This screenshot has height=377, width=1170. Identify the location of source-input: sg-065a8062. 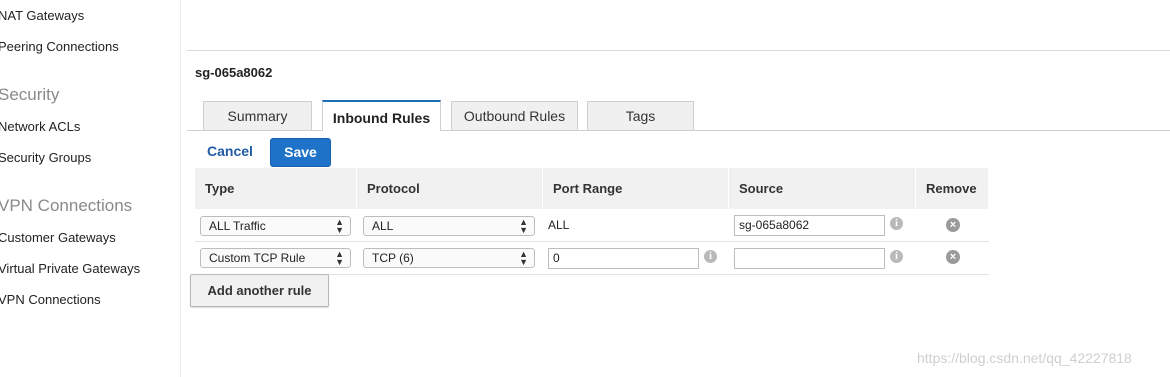
(809, 225).